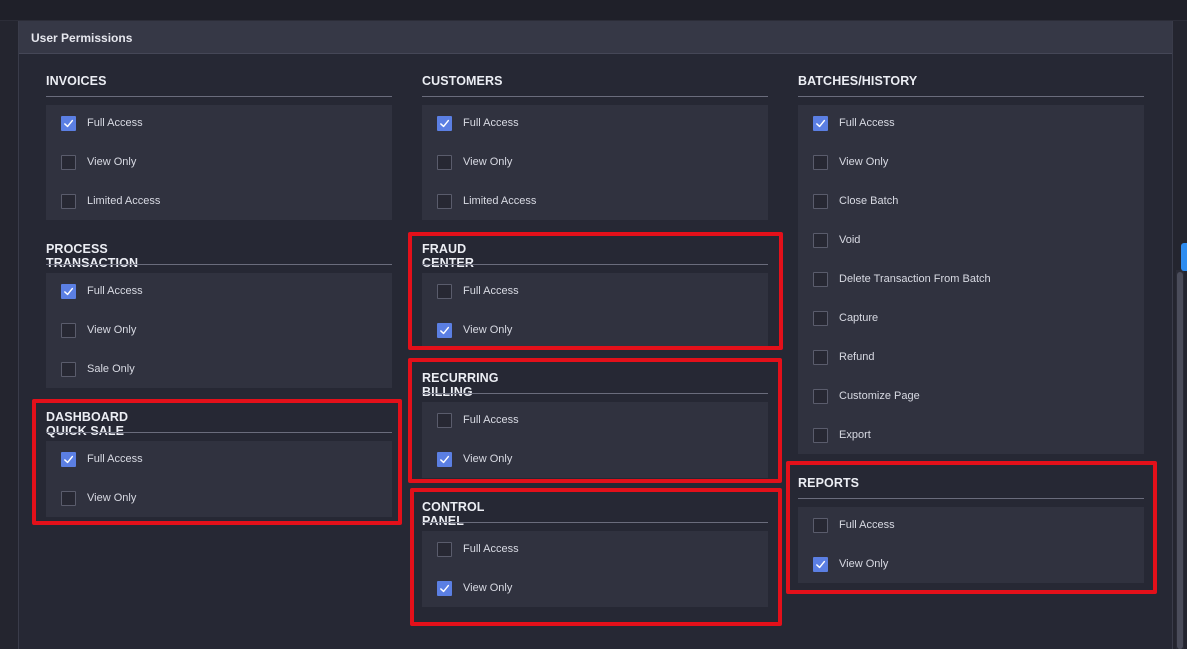 Image resolution: width=1187 pixels, height=649 pixels. I want to click on option-customize-page: Customize Page, so click(866, 396).